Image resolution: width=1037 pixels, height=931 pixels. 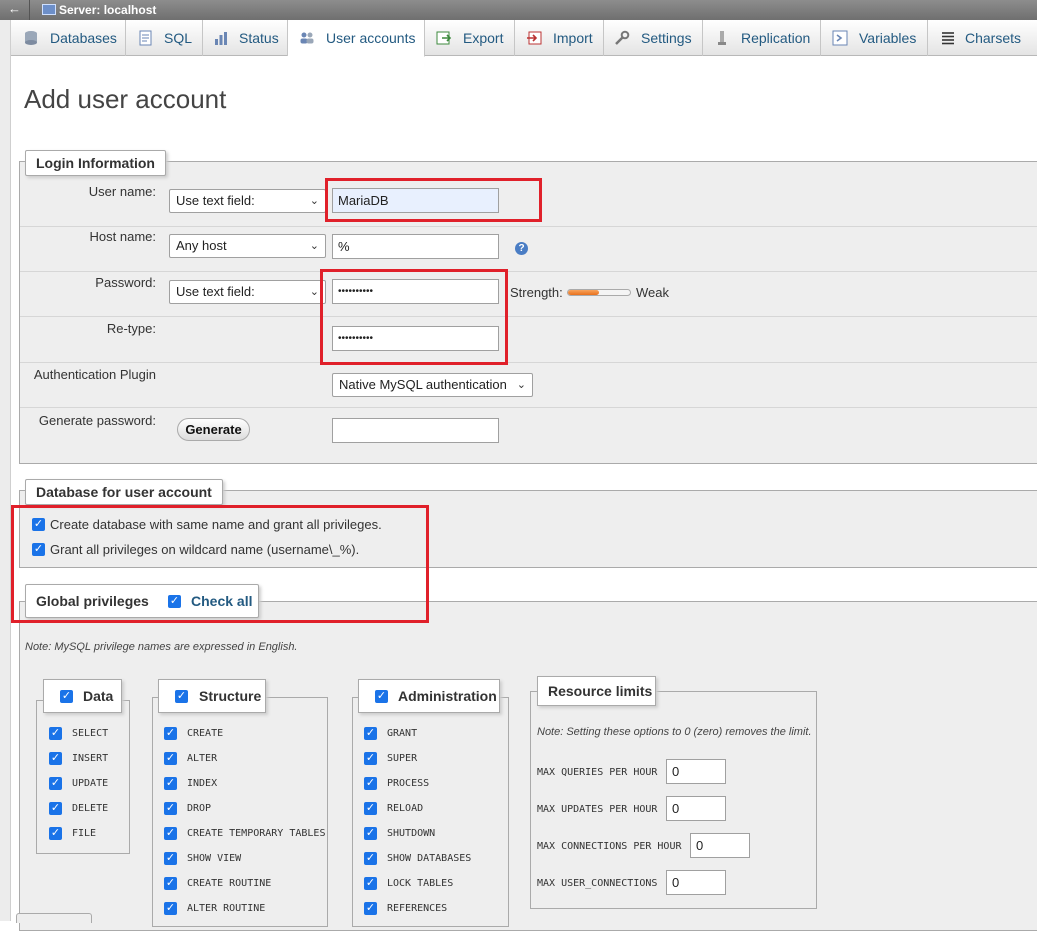 What do you see at coordinates (622, 37) in the screenshot?
I see `wrench-icon` at bounding box center [622, 37].